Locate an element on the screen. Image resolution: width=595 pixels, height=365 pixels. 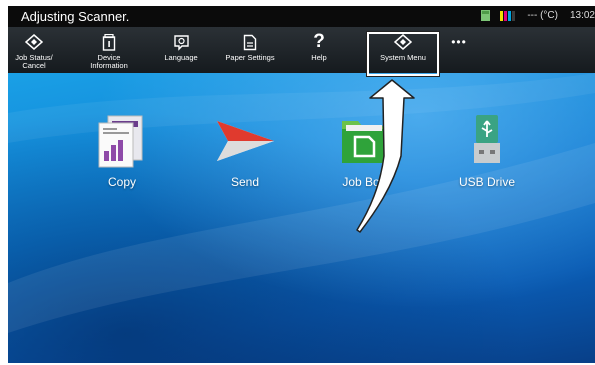
app-copy: Copy is located at coordinates (122, 151).